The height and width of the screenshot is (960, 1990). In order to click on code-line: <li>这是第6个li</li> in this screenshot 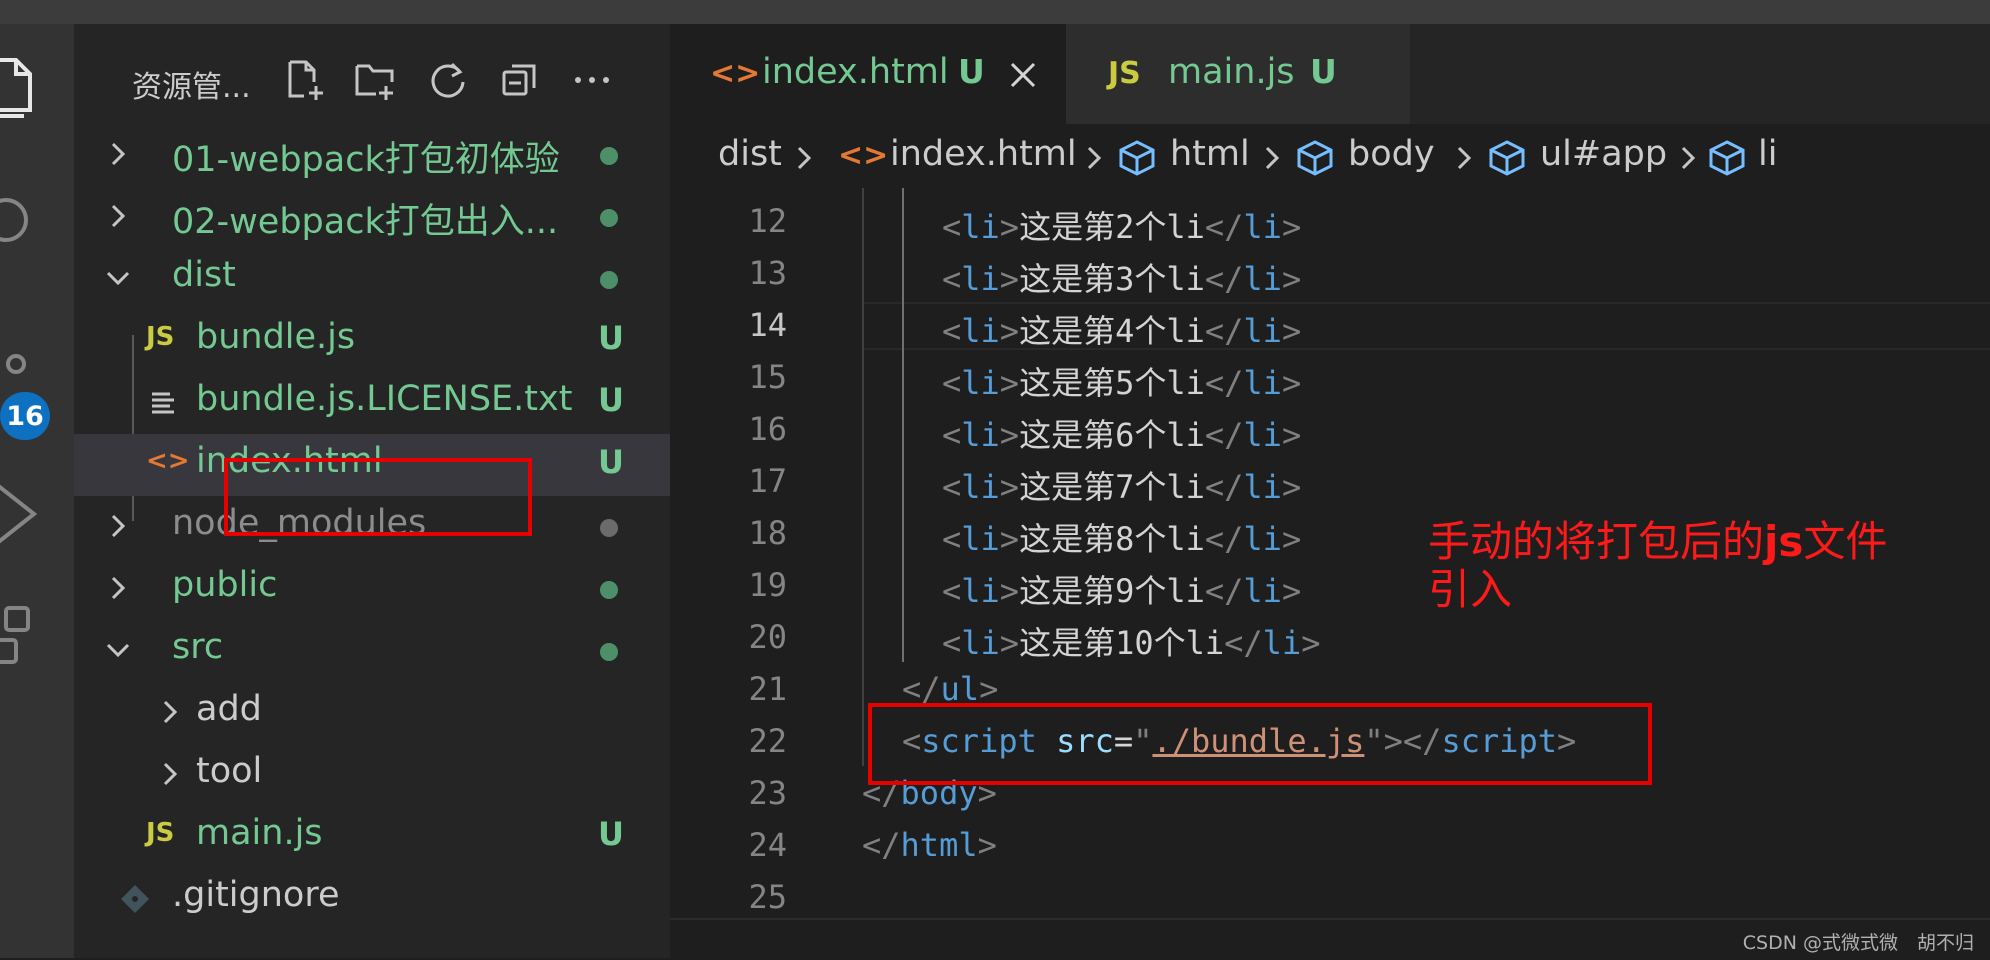, I will do `click(1122, 435)`.